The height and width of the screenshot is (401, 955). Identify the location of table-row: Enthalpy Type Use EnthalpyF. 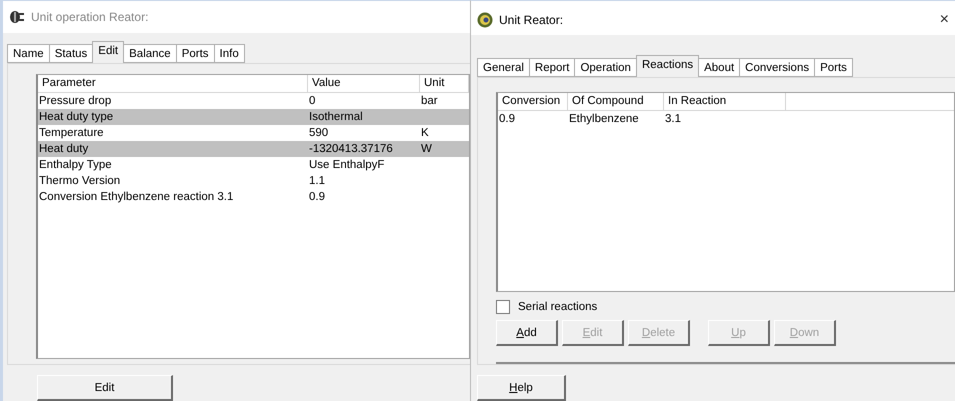
(253, 165).